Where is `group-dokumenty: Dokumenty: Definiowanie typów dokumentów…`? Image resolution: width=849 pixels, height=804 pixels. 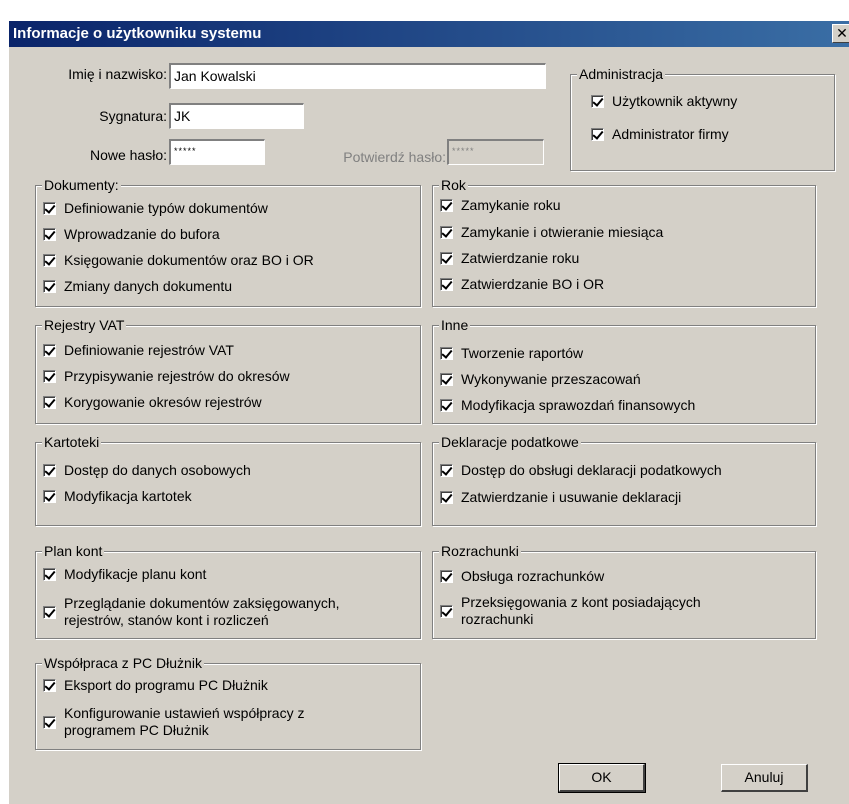
group-dokumenty: Dokumenty: Definiowanie typów dokumentów… is located at coordinates (228, 241).